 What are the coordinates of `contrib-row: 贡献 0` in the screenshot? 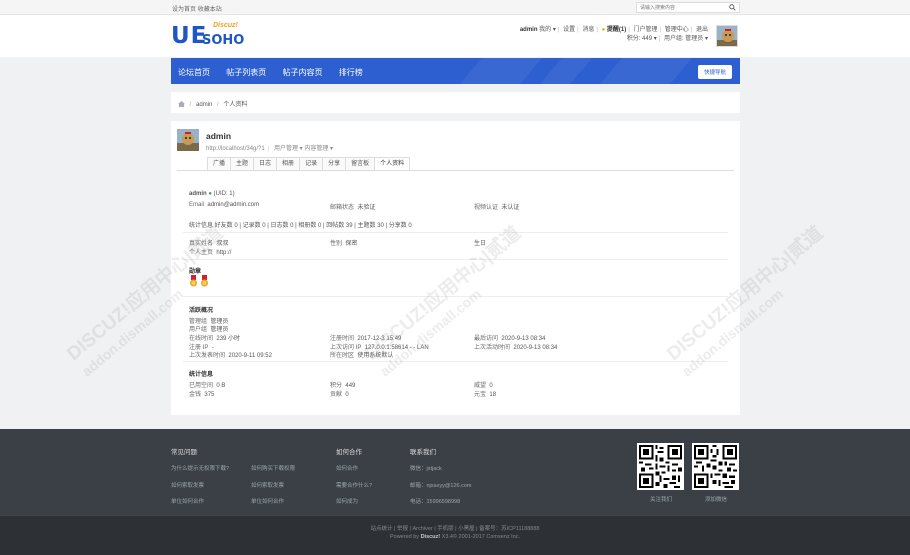 It's located at (339, 395).